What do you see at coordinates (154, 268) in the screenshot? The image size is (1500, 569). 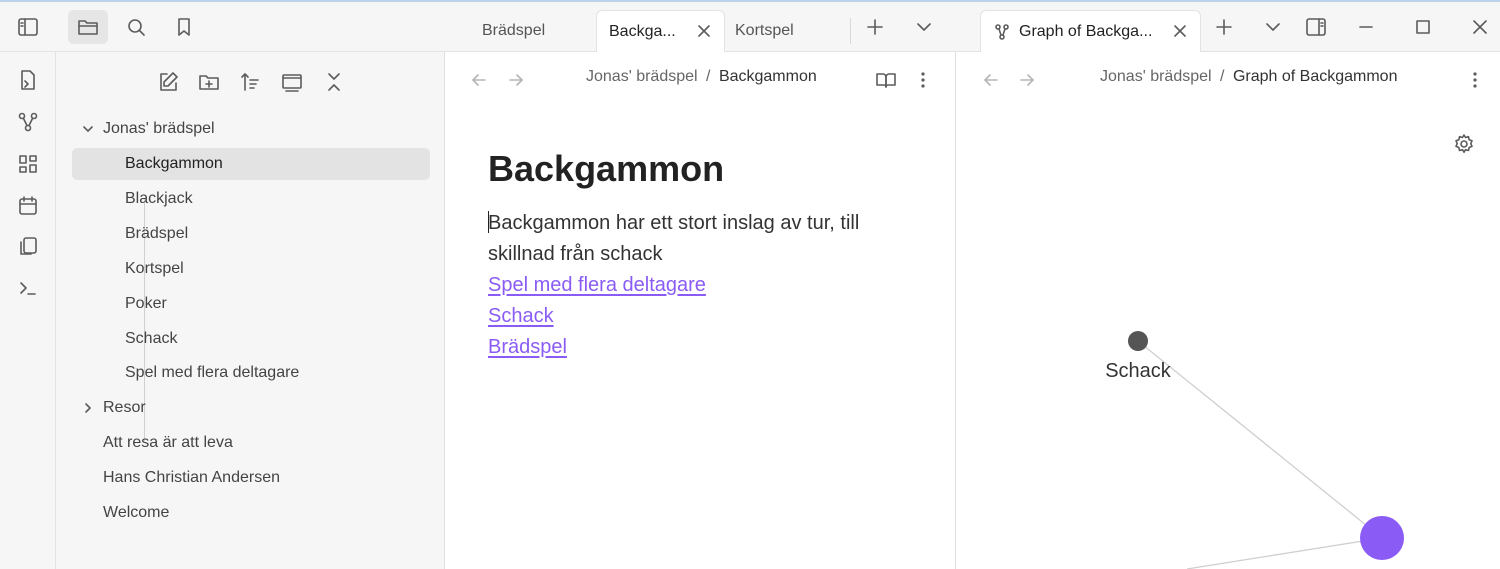 I see `tree-item-label: Kortspel` at bounding box center [154, 268].